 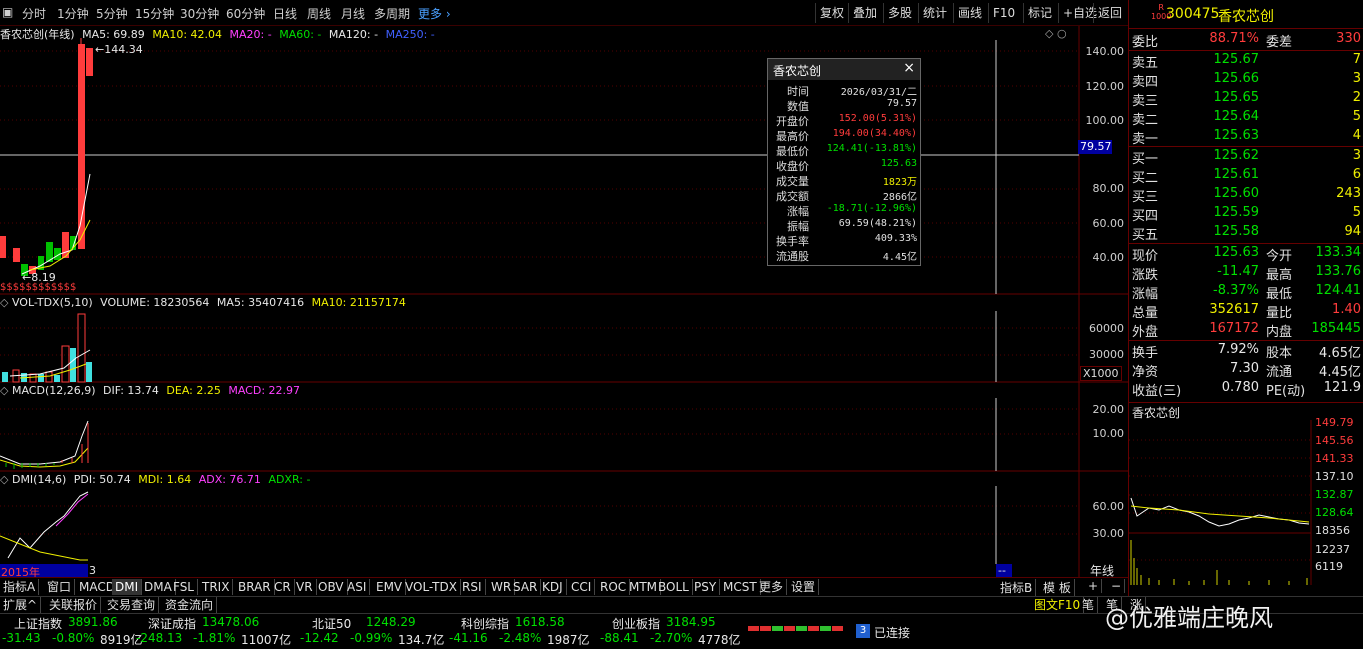 I want to click on index-0: 上证指数 3891.86 -31.43 -0.80% 8919亿, so click(x=72, y=632).